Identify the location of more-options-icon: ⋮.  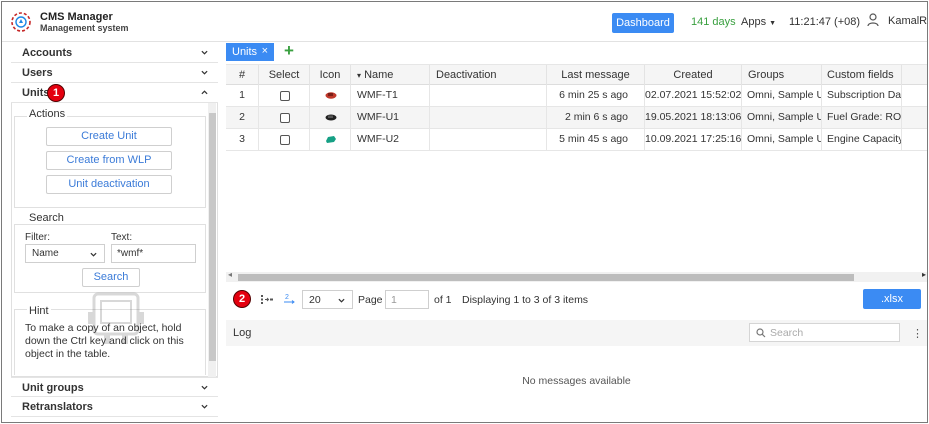
(917, 333).